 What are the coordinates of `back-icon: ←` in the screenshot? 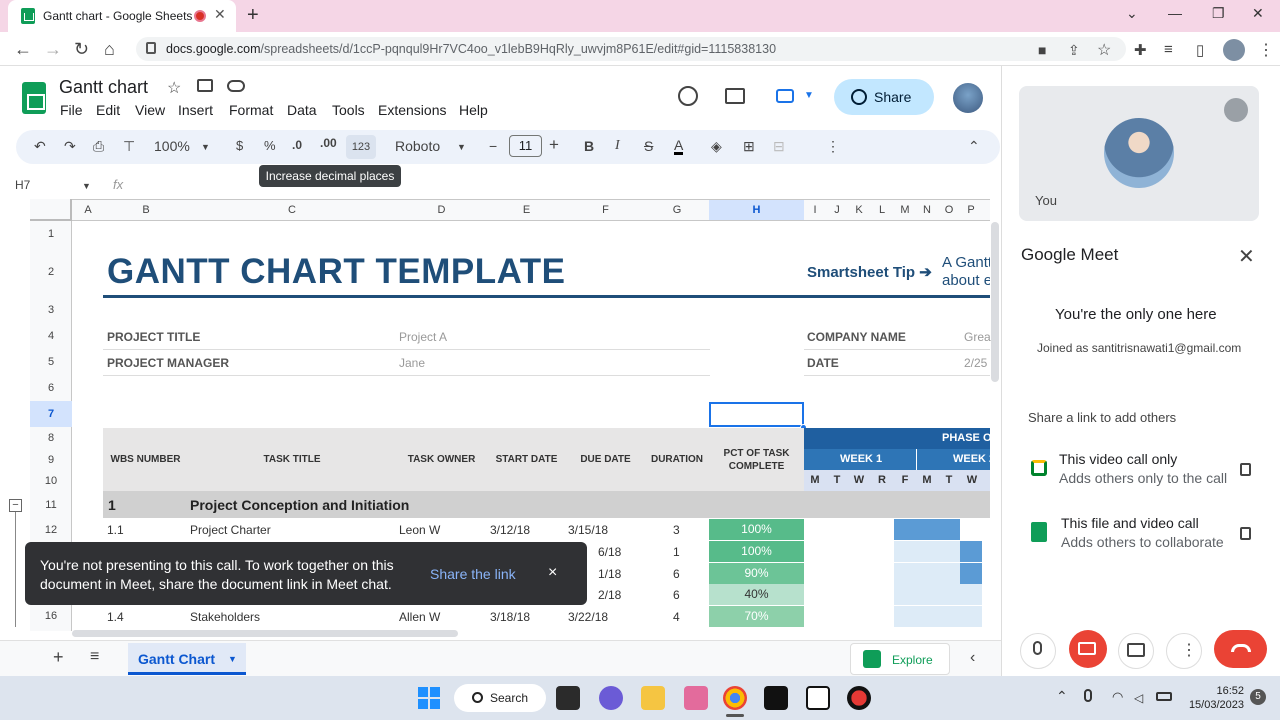 It's located at (23, 49).